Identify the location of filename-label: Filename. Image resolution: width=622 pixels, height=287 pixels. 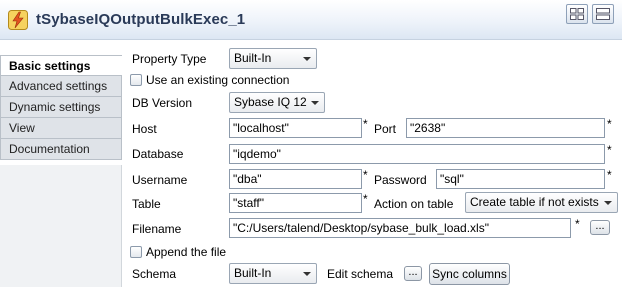
(157, 229).